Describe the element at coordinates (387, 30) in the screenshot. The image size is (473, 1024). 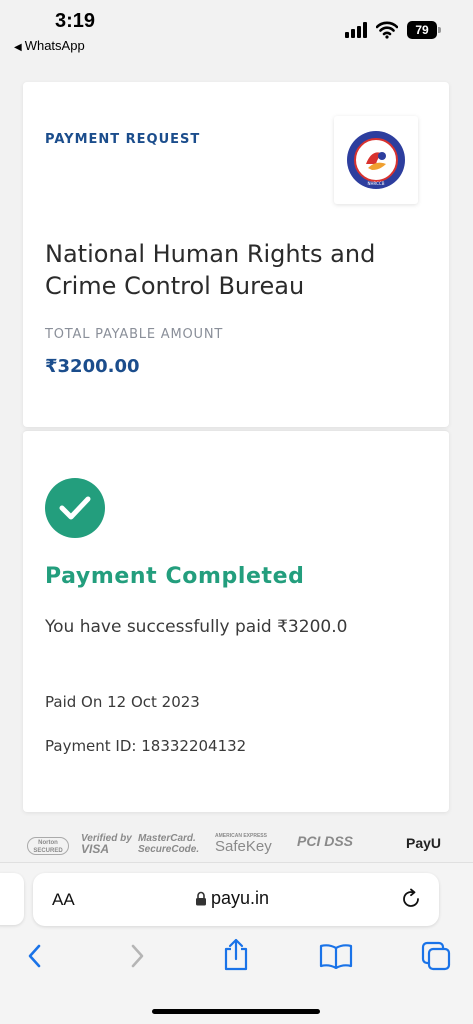
I see `wifi-icon` at that location.